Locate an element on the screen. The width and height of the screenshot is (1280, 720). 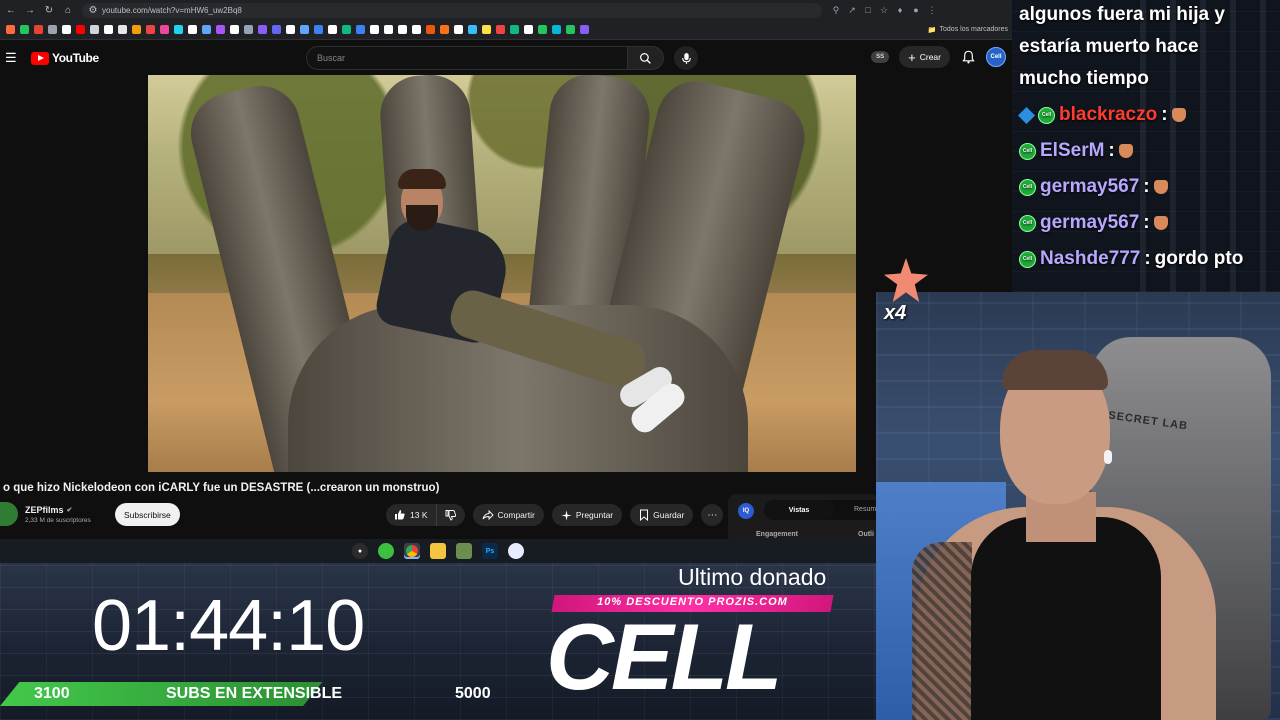
subscribe-button: Subscribirse is located at coordinates (147, 514).